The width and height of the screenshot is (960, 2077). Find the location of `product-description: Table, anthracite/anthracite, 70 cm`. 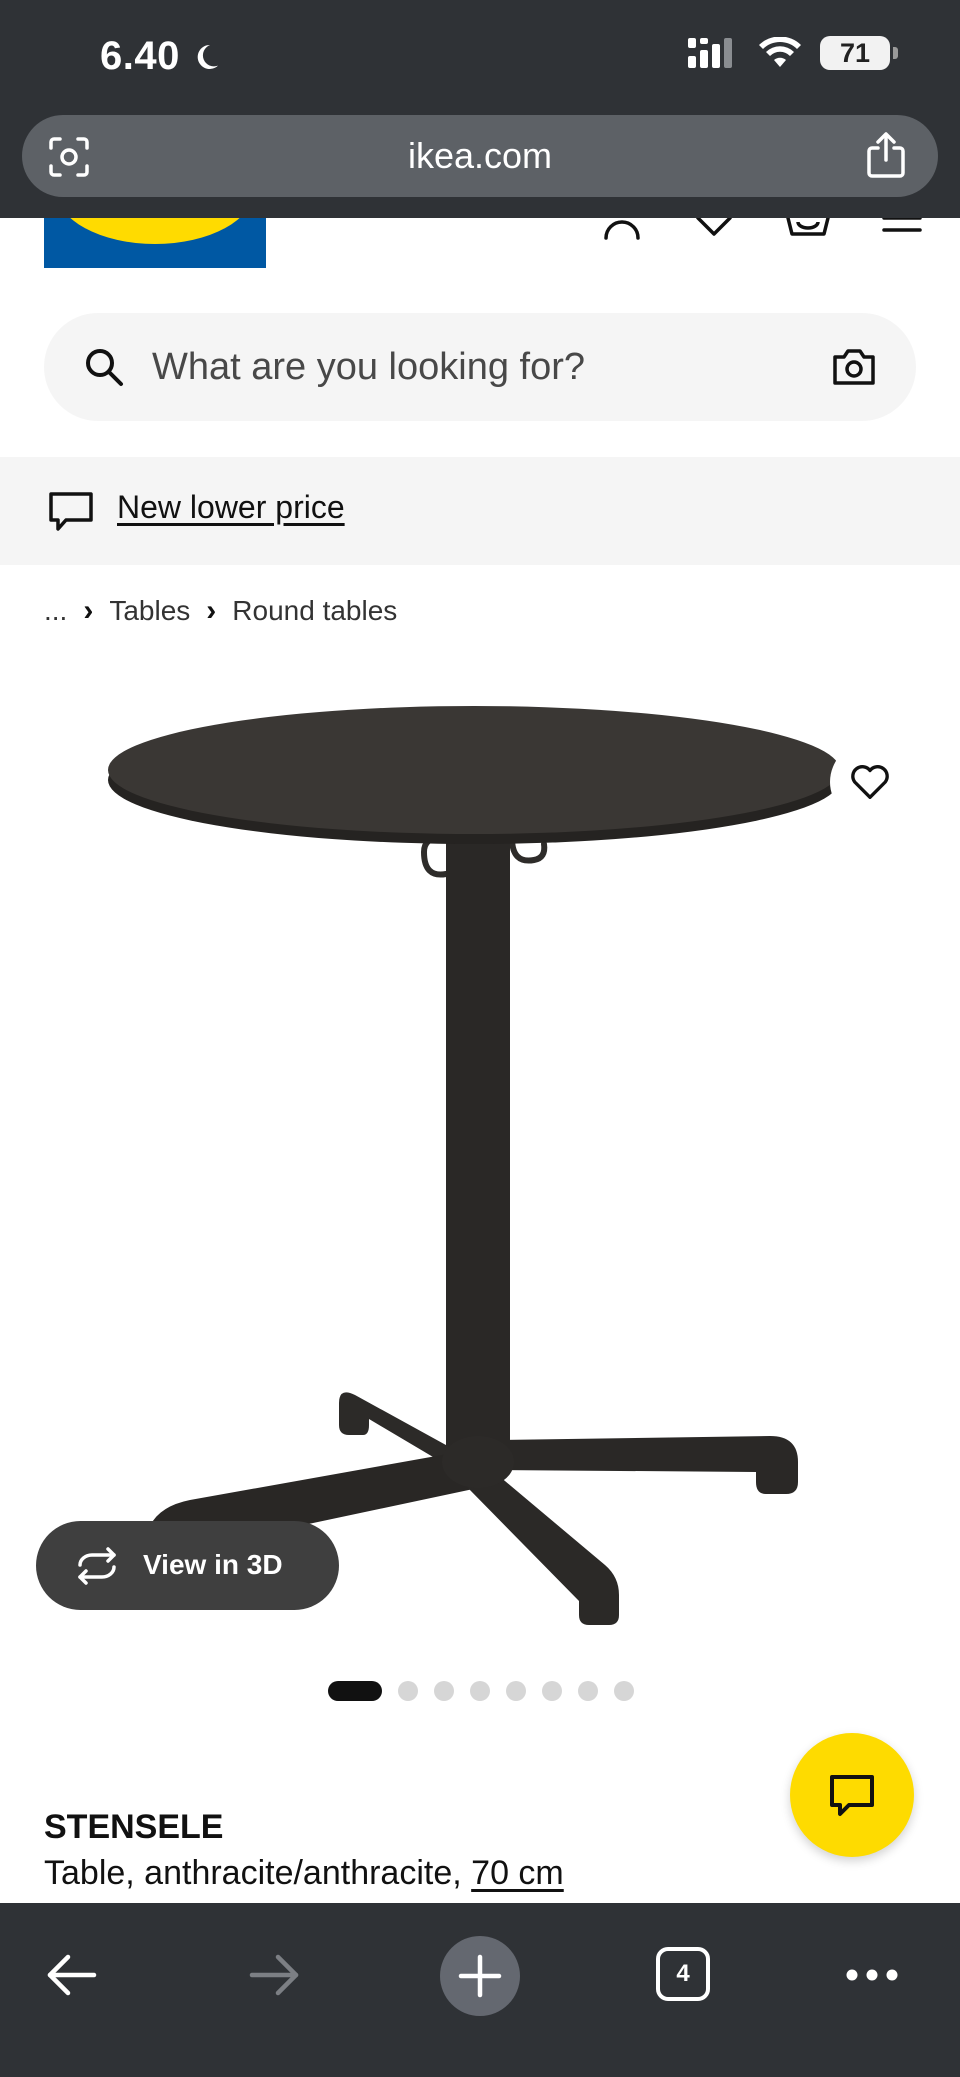

product-description: Table, anthracite/anthracite, 70 cm is located at coordinates (304, 1873).